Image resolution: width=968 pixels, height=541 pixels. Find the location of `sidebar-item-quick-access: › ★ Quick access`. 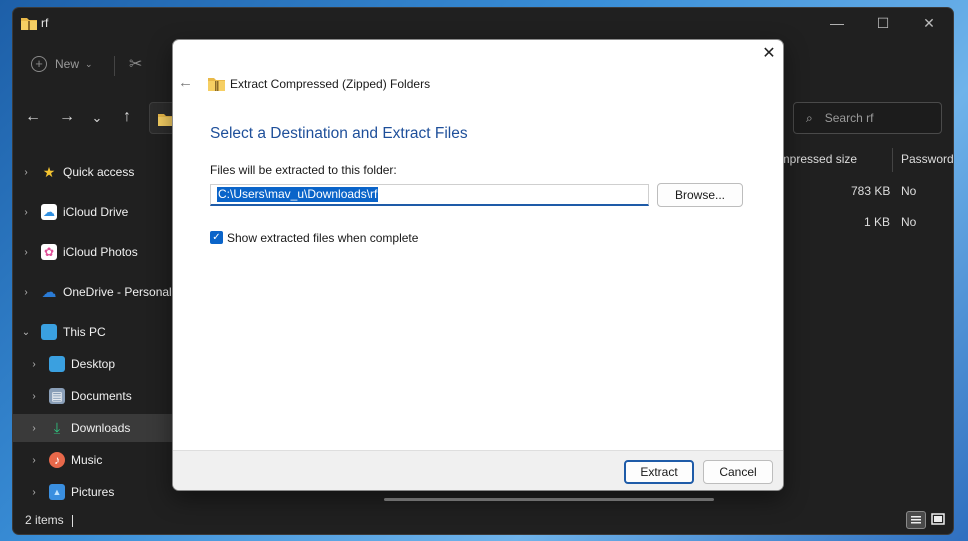

sidebar-item-quick-access: › ★ Quick access is located at coordinates (93, 172).